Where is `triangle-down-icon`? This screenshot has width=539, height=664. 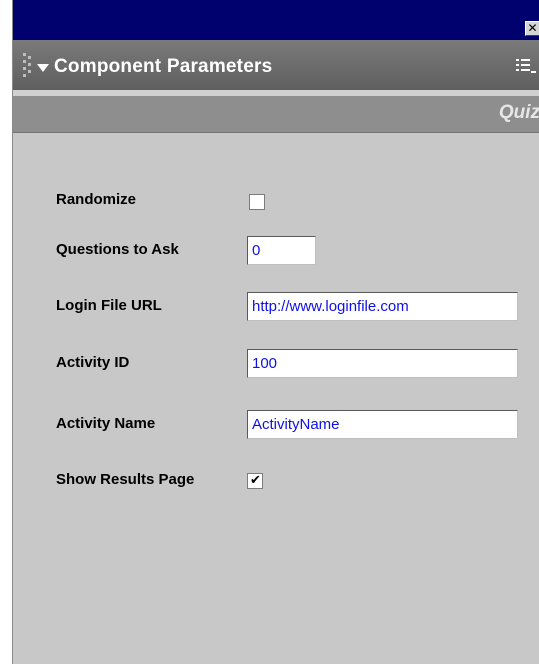 triangle-down-icon is located at coordinates (43, 68).